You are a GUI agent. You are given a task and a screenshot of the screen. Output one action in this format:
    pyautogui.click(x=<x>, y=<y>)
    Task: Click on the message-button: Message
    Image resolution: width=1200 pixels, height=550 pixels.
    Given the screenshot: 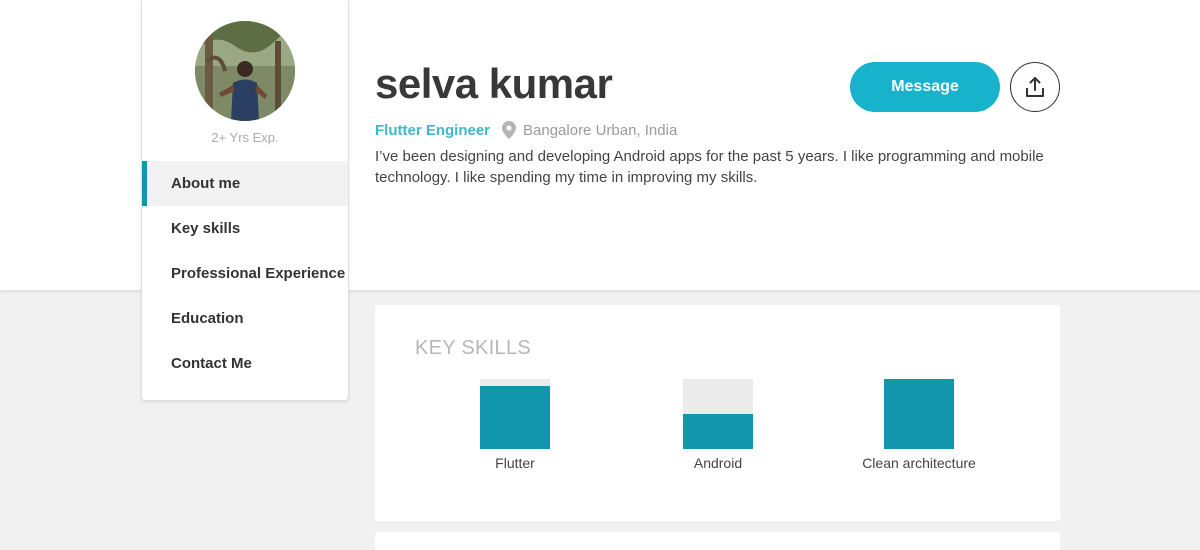 What is the action you would take?
    pyautogui.click(x=925, y=87)
    